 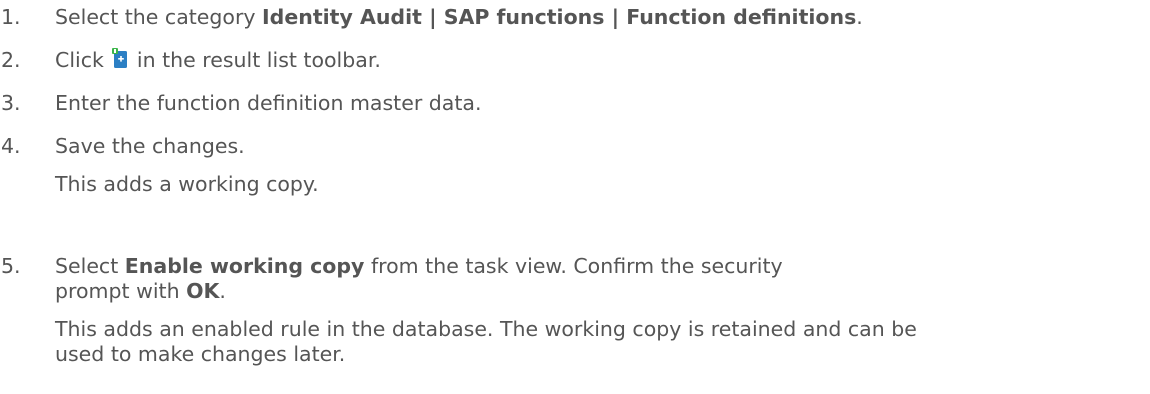 What do you see at coordinates (79, 60) in the screenshot?
I see `step-text-prefix: Click` at bounding box center [79, 60].